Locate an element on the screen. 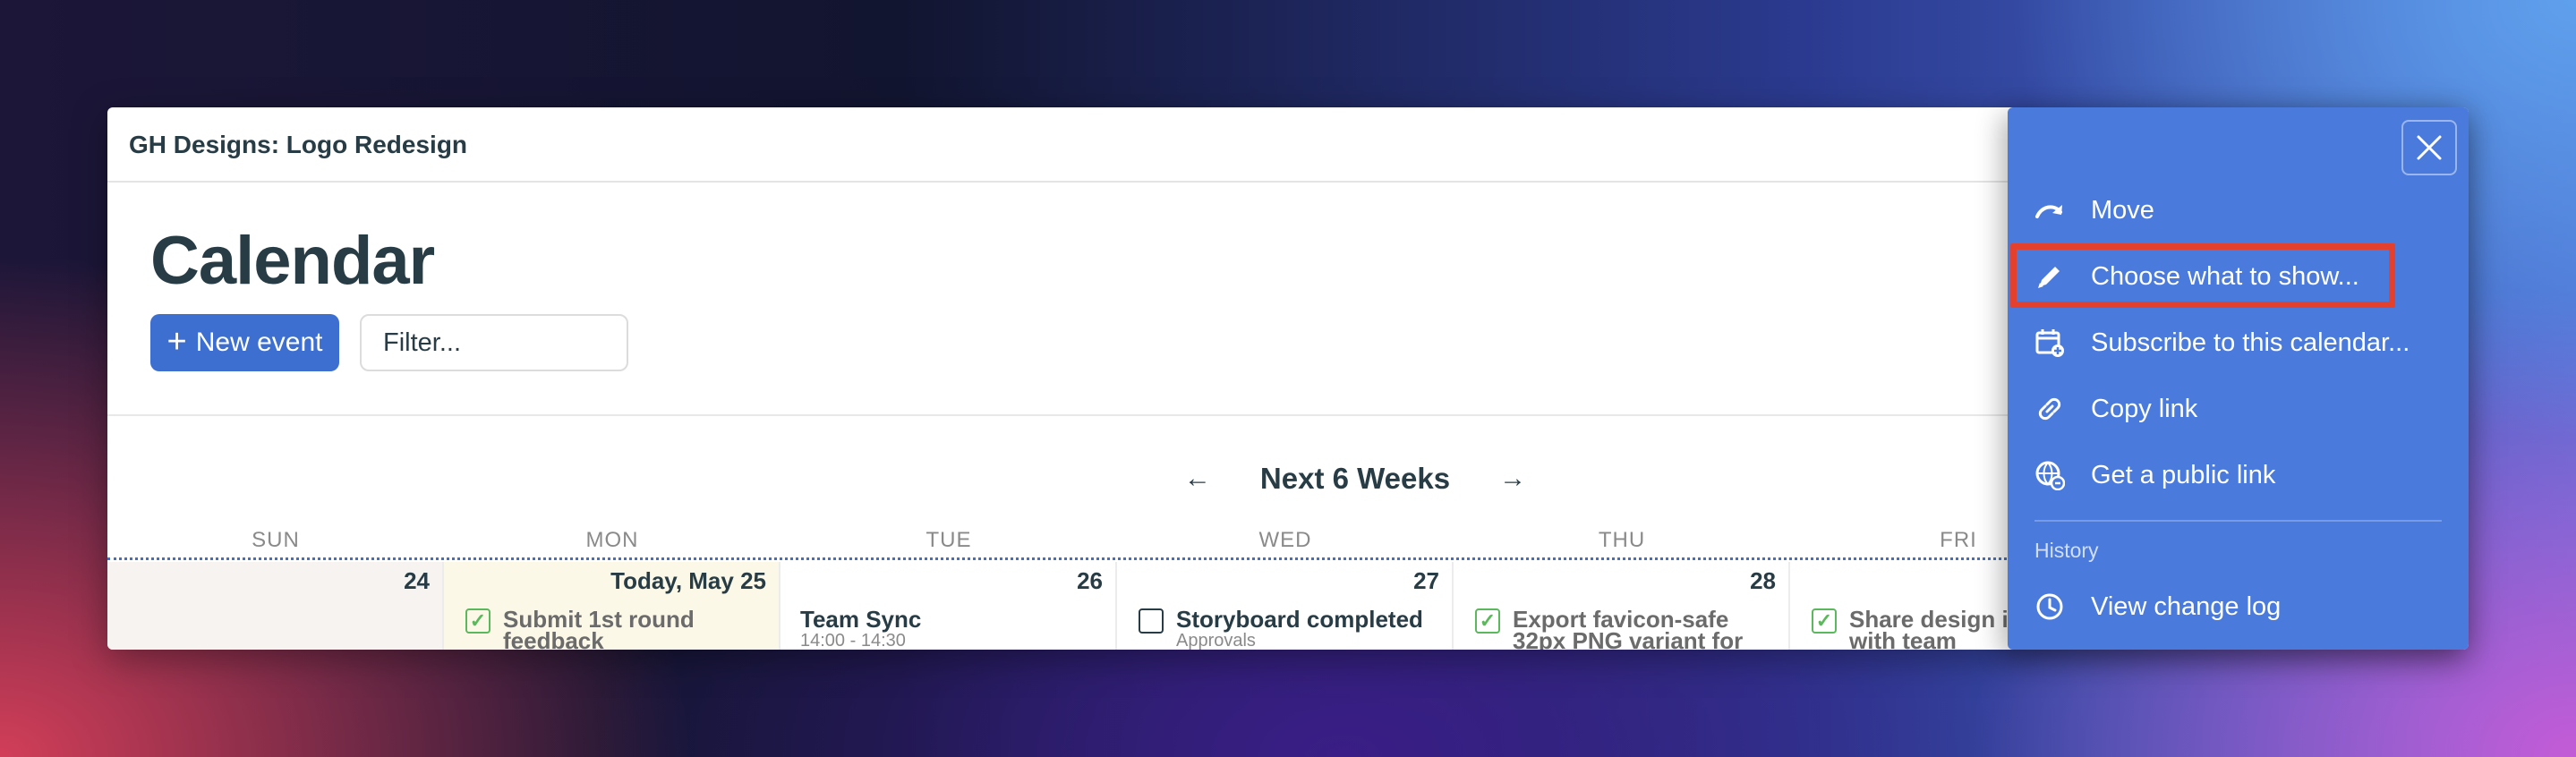  menu-item-label: Copy link is located at coordinates (2144, 409).